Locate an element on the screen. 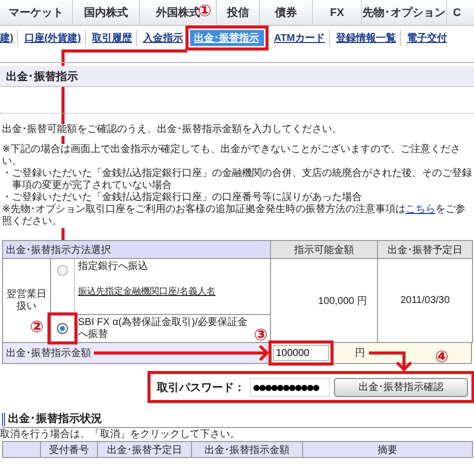 This screenshot has width=474, height=473. link: こちら is located at coordinates (420, 209).